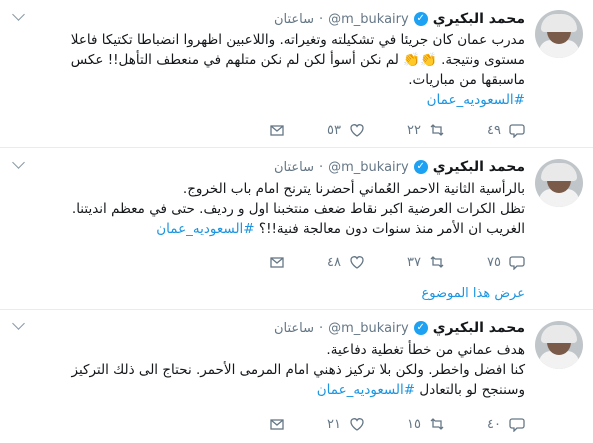 The height and width of the screenshot is (443, 593). Describe the element at coordinates (483, 60) in the screenshot. I see `tweet-line-text: مستوى ونتيجة.` at that location.